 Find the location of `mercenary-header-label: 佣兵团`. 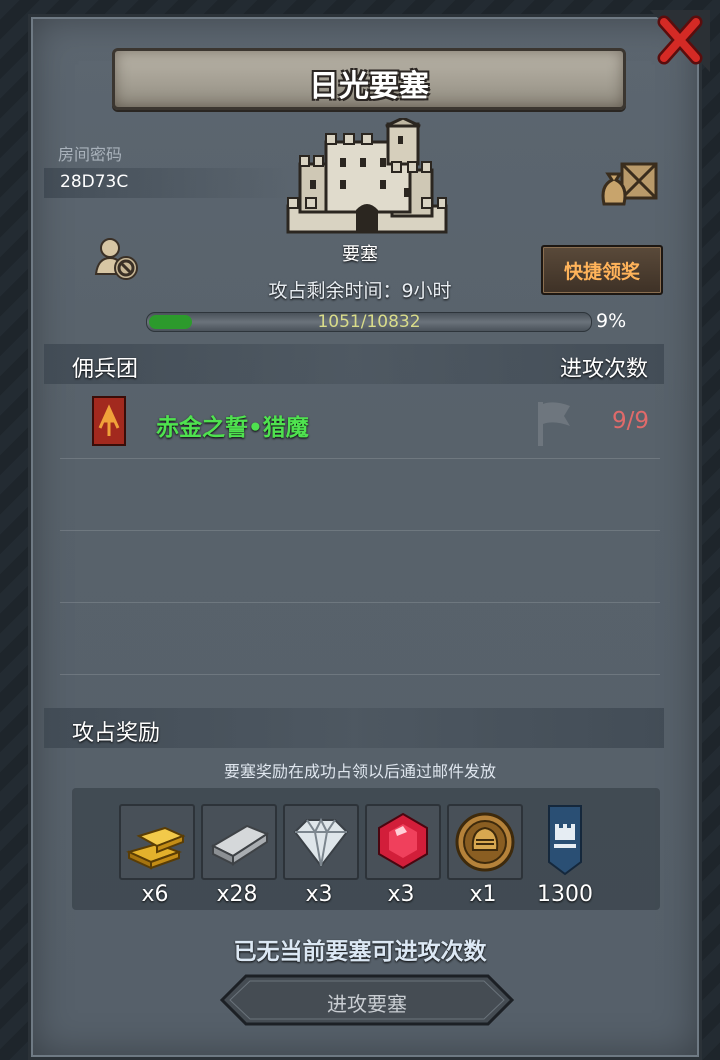

mercenary-header-label: 佣兵团 is located at coordinates (105, 369).